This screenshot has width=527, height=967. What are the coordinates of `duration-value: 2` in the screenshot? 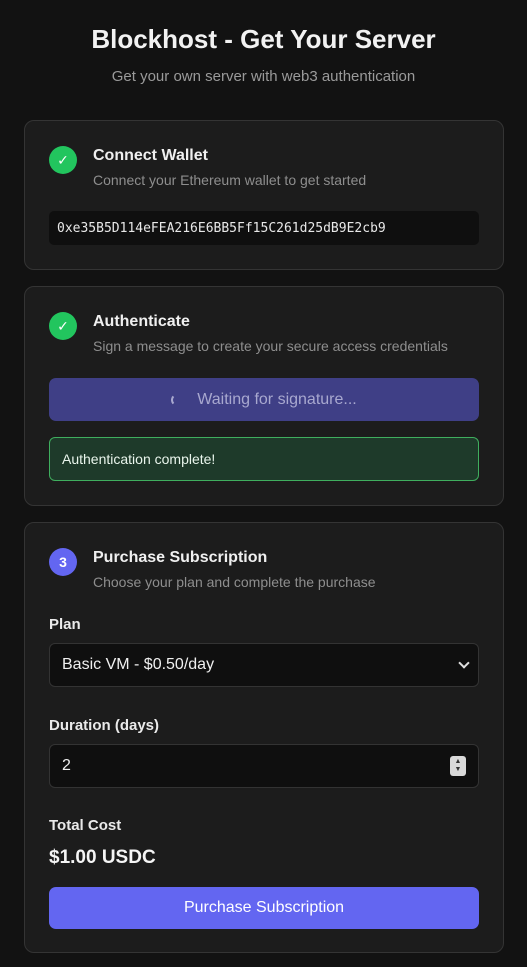 It's located at (66, 765).